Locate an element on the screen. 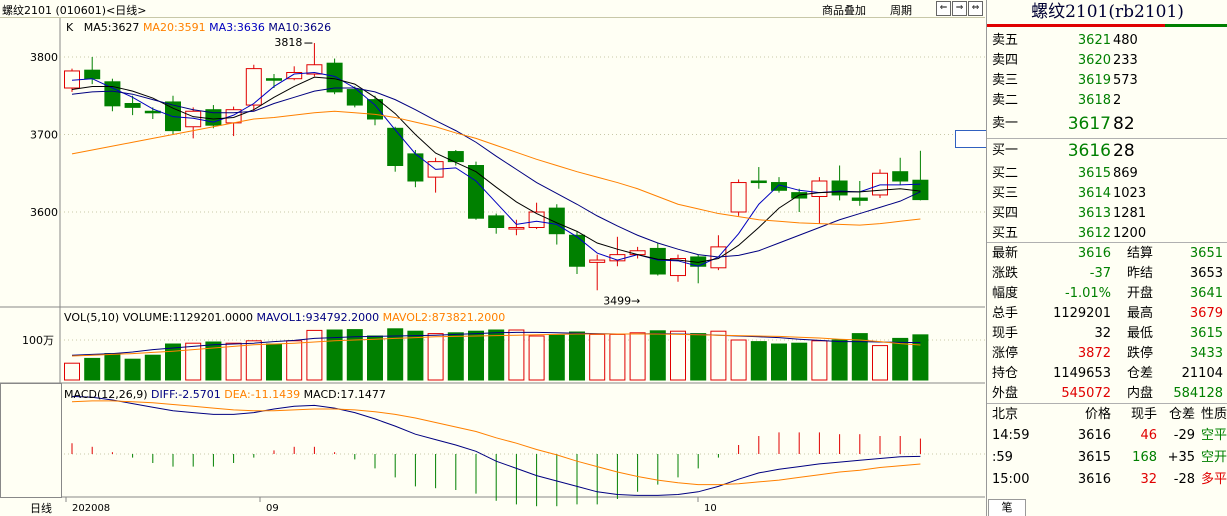 This screenshot has width=1227, height=516. stat-row: 涨停 3872 跌停 3433 is located at coordinates (1107, 354).